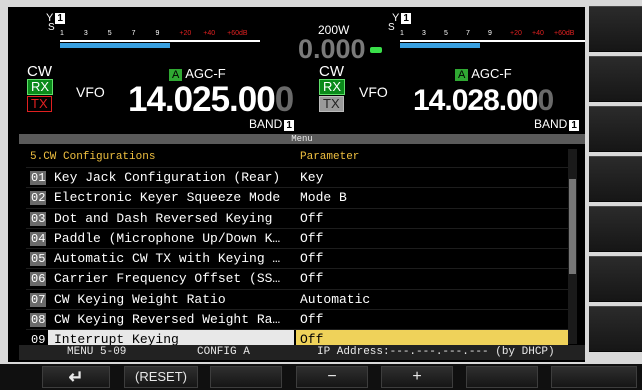 This screenshot has height=390, width=642. What do you see at coordinates (38, 198) in the screenshot?
I see `menu-row-number: 02` at bounding box center [38, 198].